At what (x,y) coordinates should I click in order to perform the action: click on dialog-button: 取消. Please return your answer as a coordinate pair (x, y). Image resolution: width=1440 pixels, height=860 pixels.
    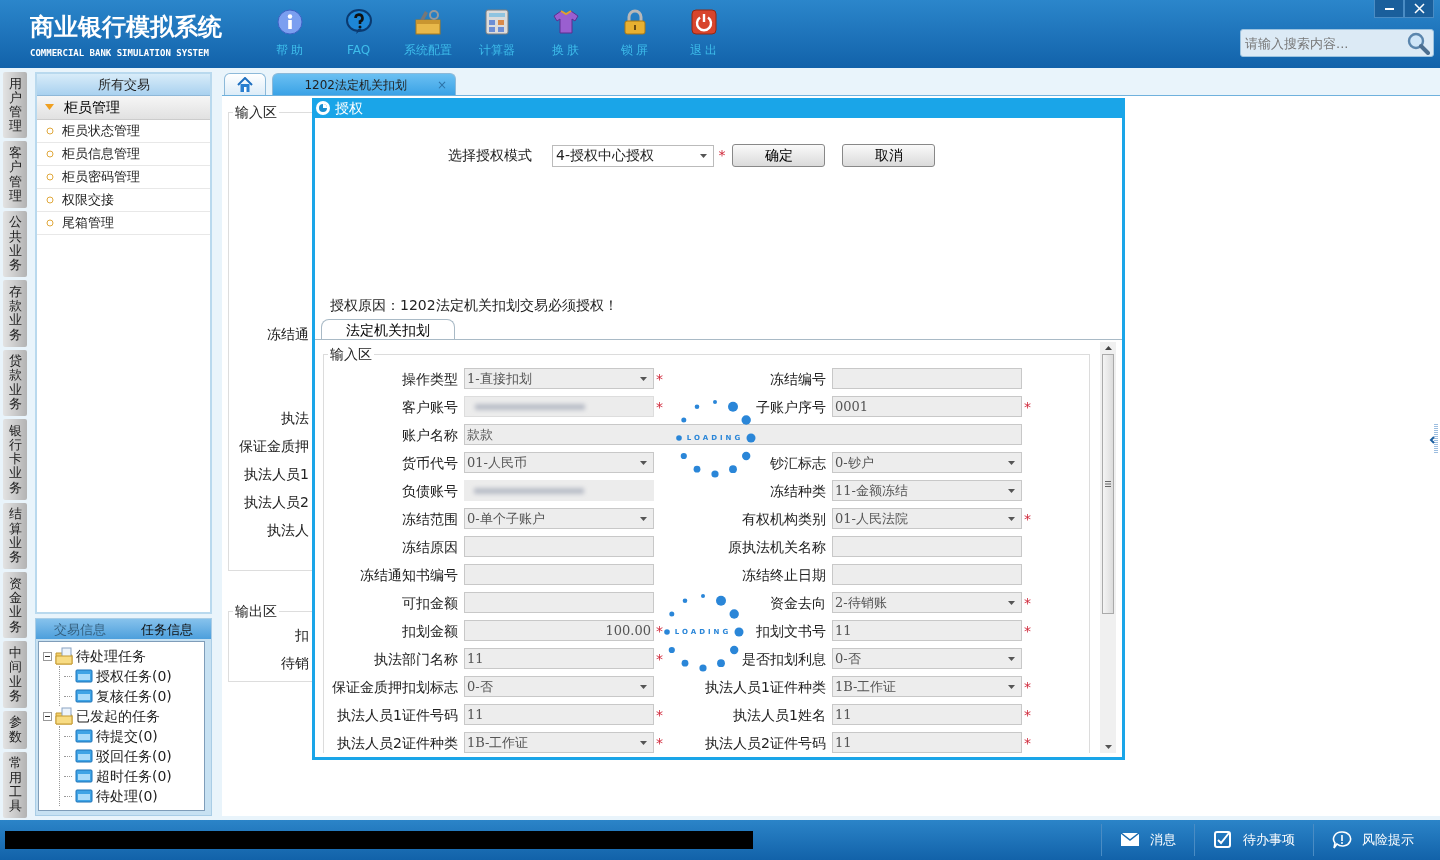
    Looking at the image, I should click on (888, 155).